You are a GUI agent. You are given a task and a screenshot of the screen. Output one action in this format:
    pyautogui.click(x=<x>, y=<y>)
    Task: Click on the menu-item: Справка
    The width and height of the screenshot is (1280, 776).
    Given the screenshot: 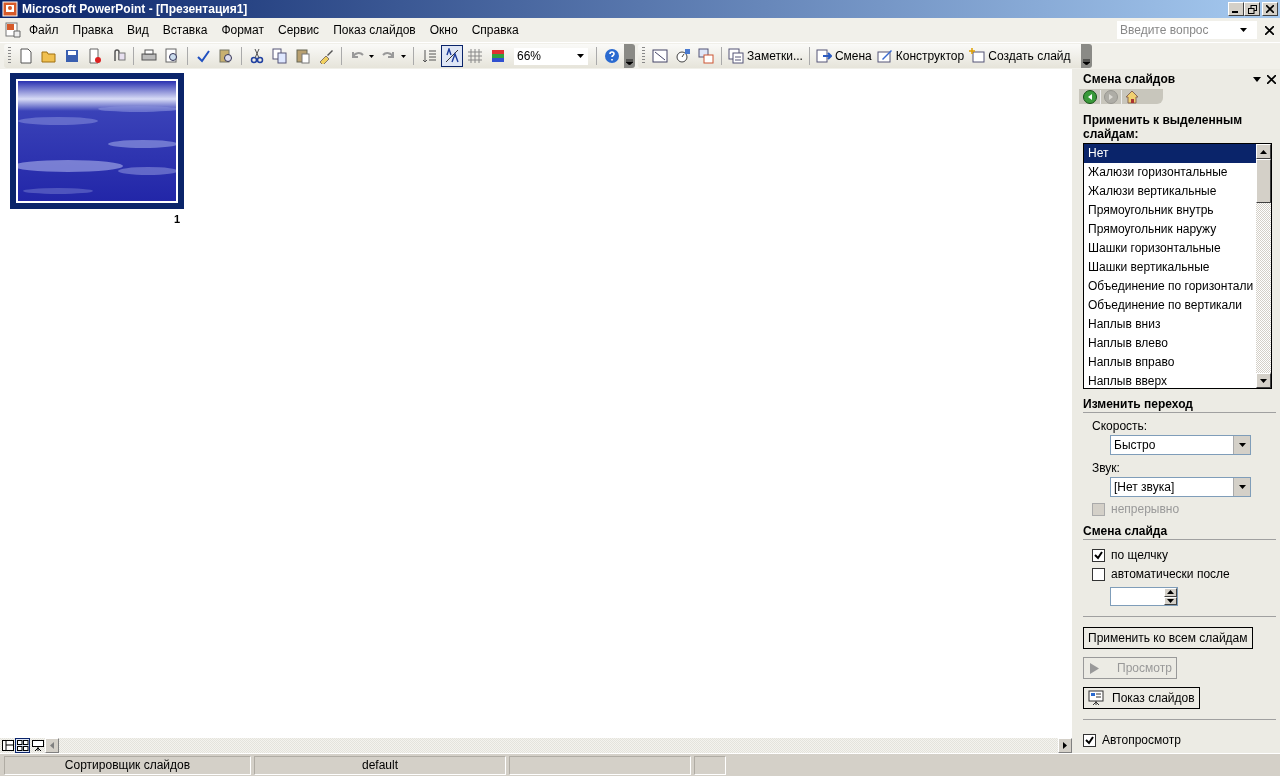 What is the action you would take?
    pyautogui.click(x=495, y=30)
    